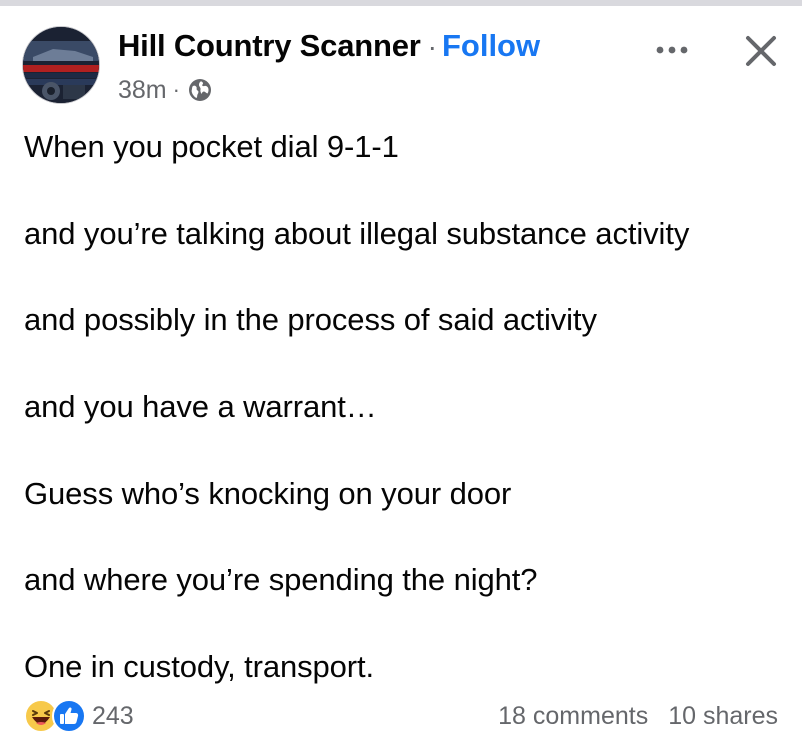 This screenshot has height=750, width=802. What do you see at coordinates (69, 716) in the screenshot?
I see `like-reaction-icon` at bounding box center [69, 716].